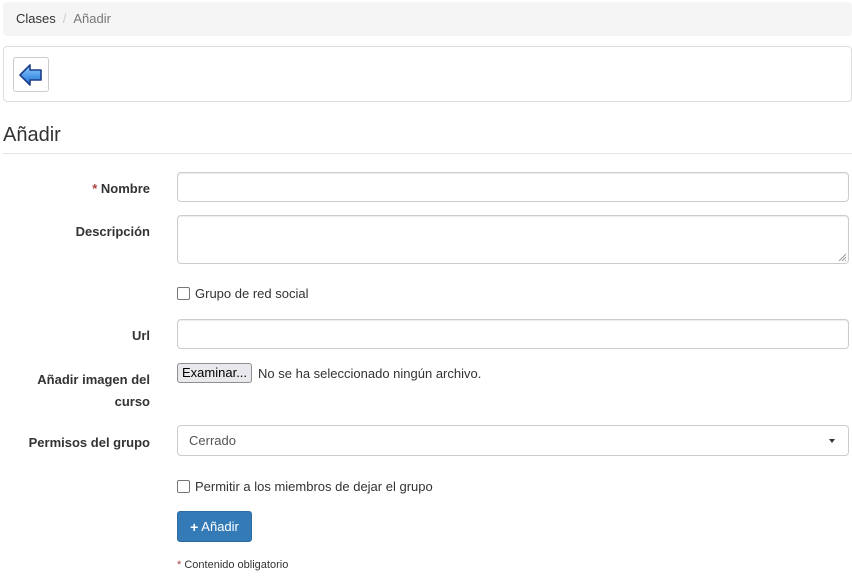  I want to click on image-label: Añadir imagen del curso, so click(93, 391).